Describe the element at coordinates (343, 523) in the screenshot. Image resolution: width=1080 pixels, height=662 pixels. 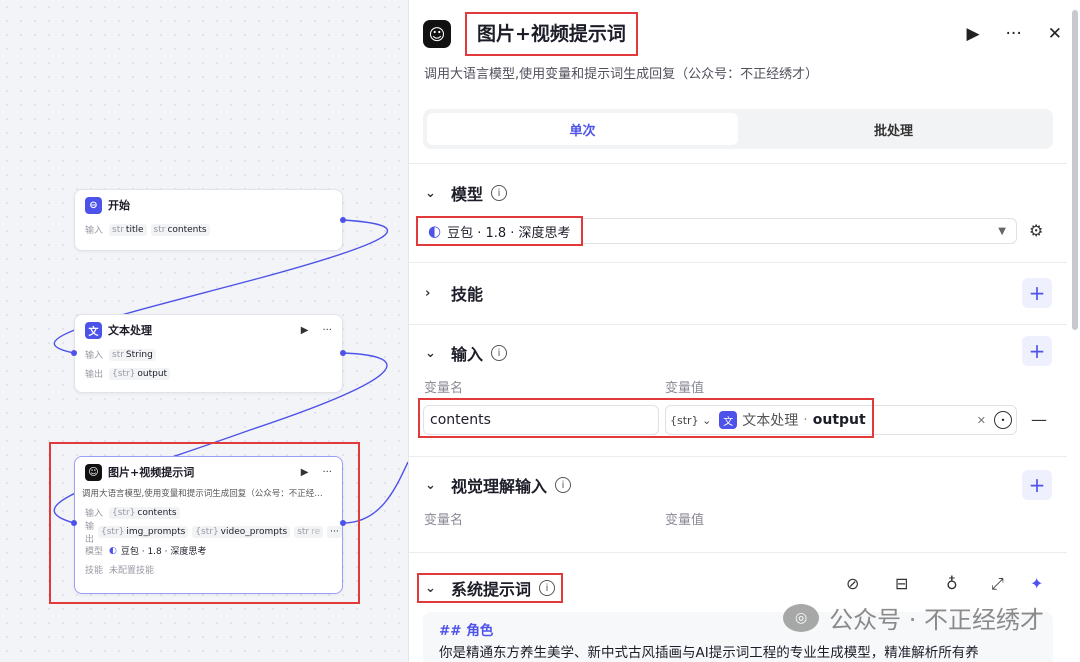
I see `llm-out-port` at that location.